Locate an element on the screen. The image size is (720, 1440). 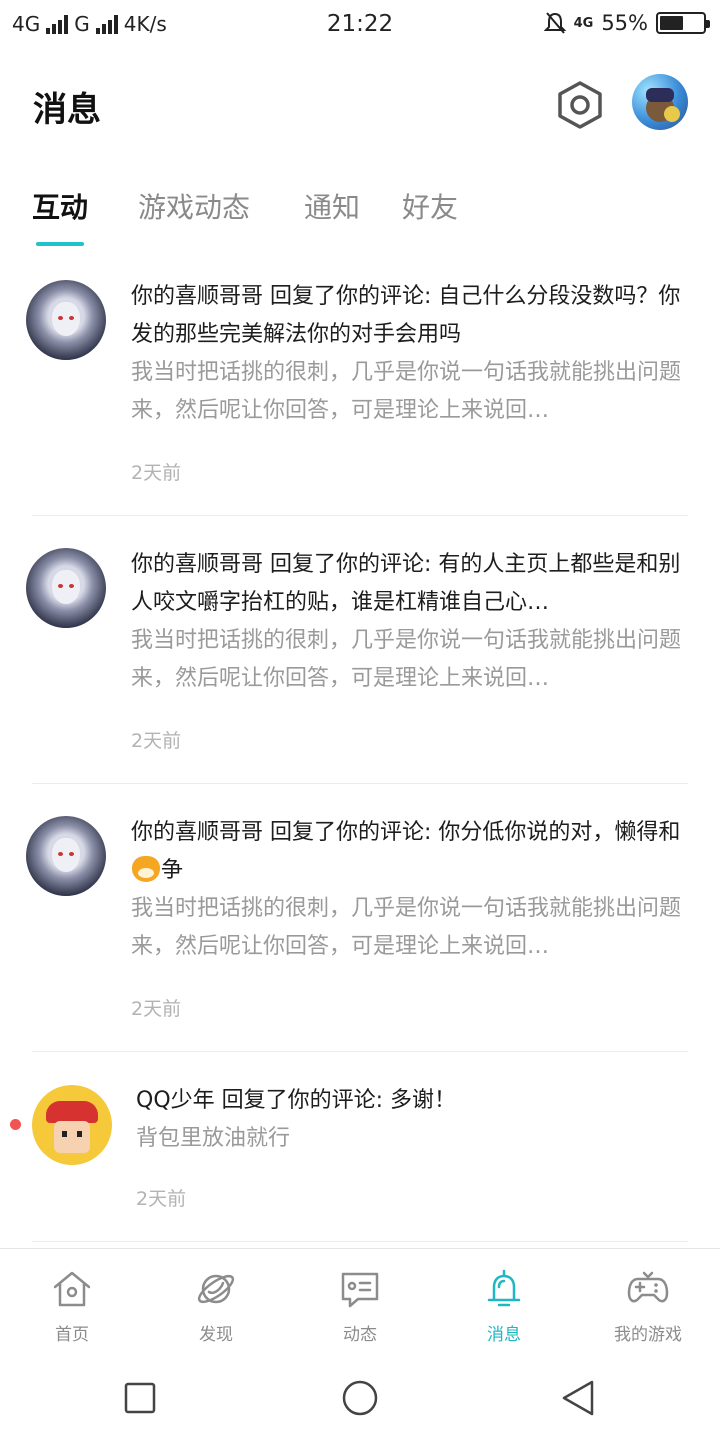
tab-interaction: 互动 is located at coordinates (60, 206).